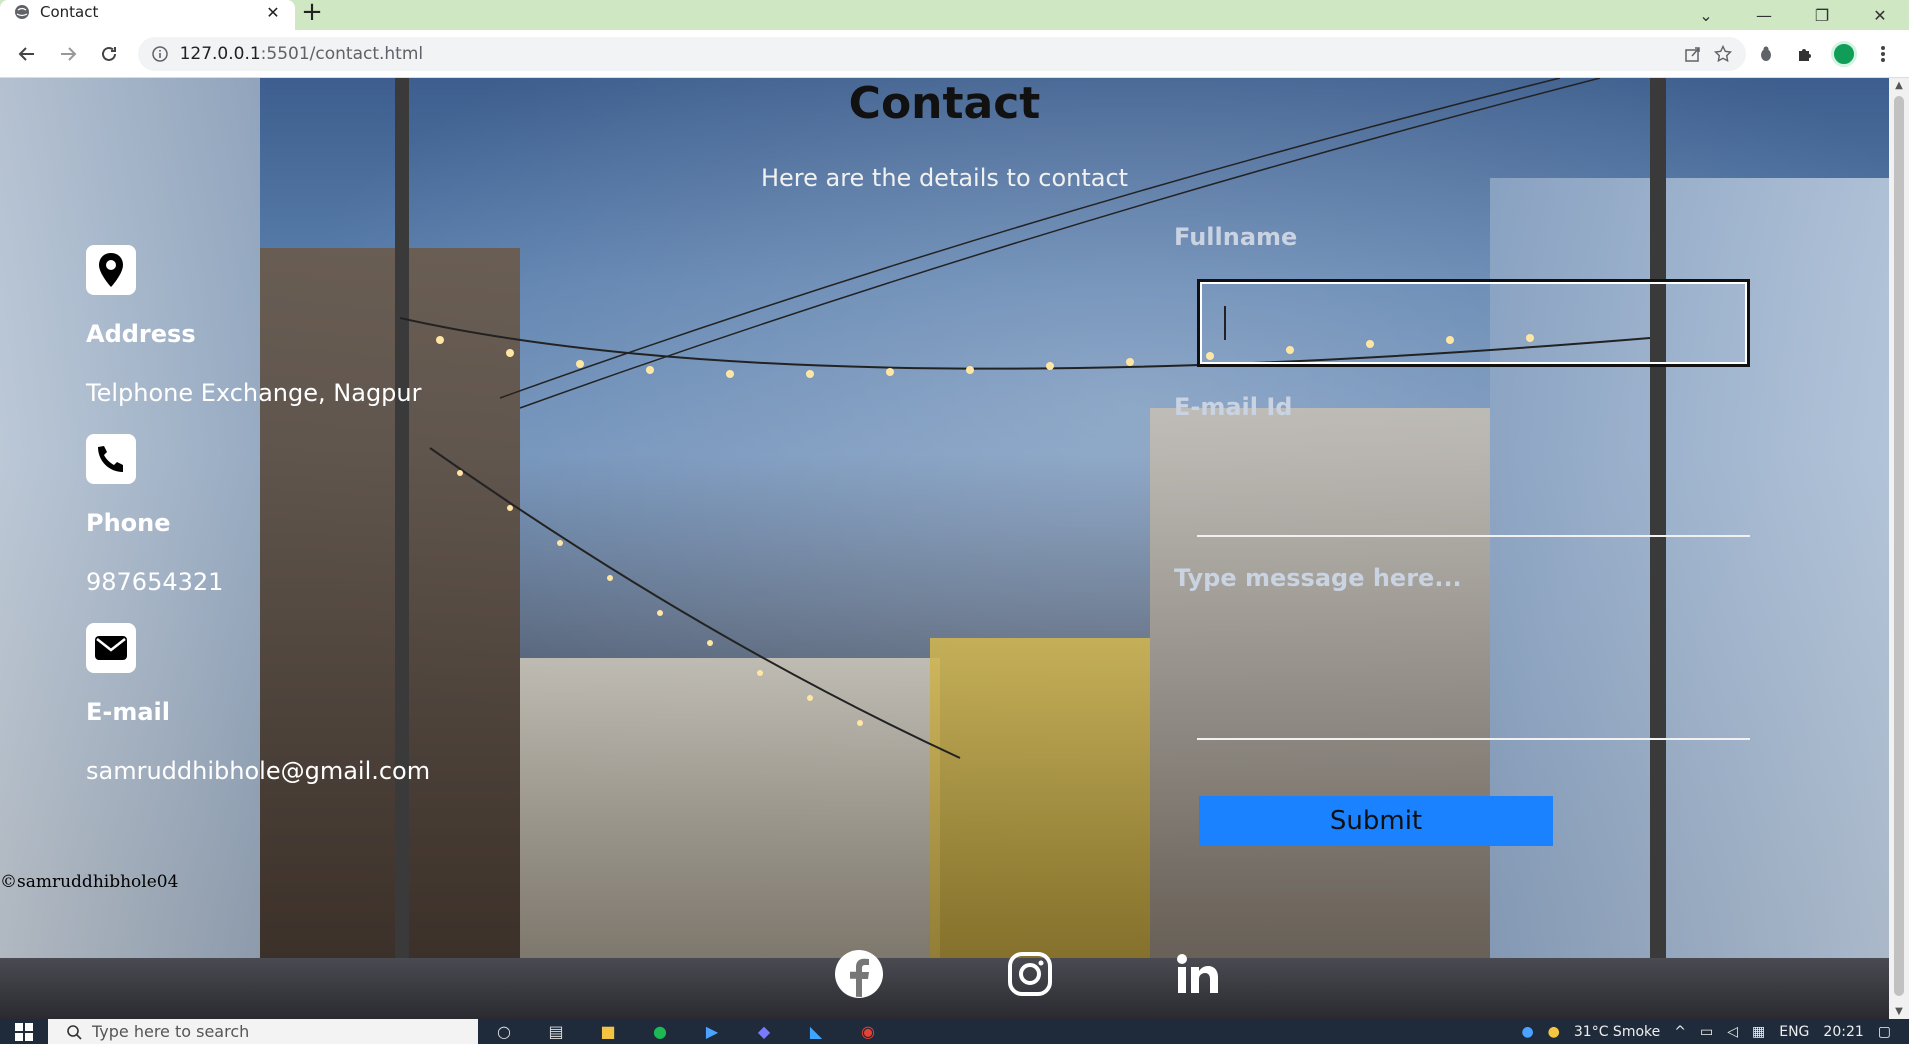 The height and width of the screenshot is (1044, 1909). What do you see at coordinates (1732, 1032) in the screenshot?
I see `volume-icon: ◁` at bounding box center [1732, 1032].